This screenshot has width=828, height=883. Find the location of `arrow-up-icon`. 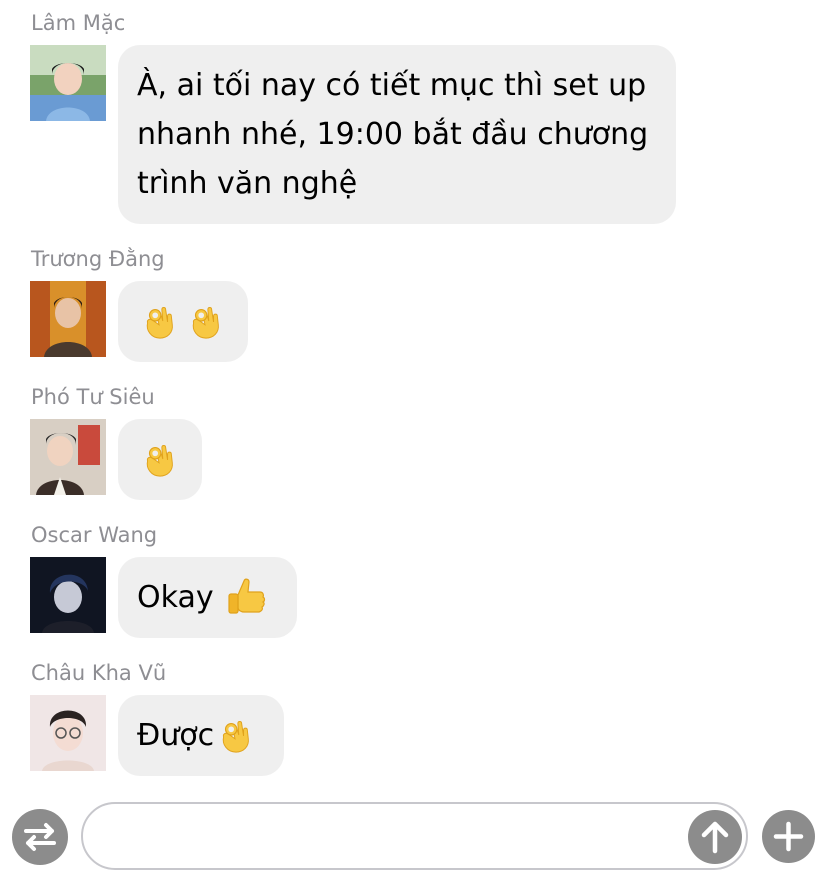

arrow-up-icon is located at coordinates (715, 837).